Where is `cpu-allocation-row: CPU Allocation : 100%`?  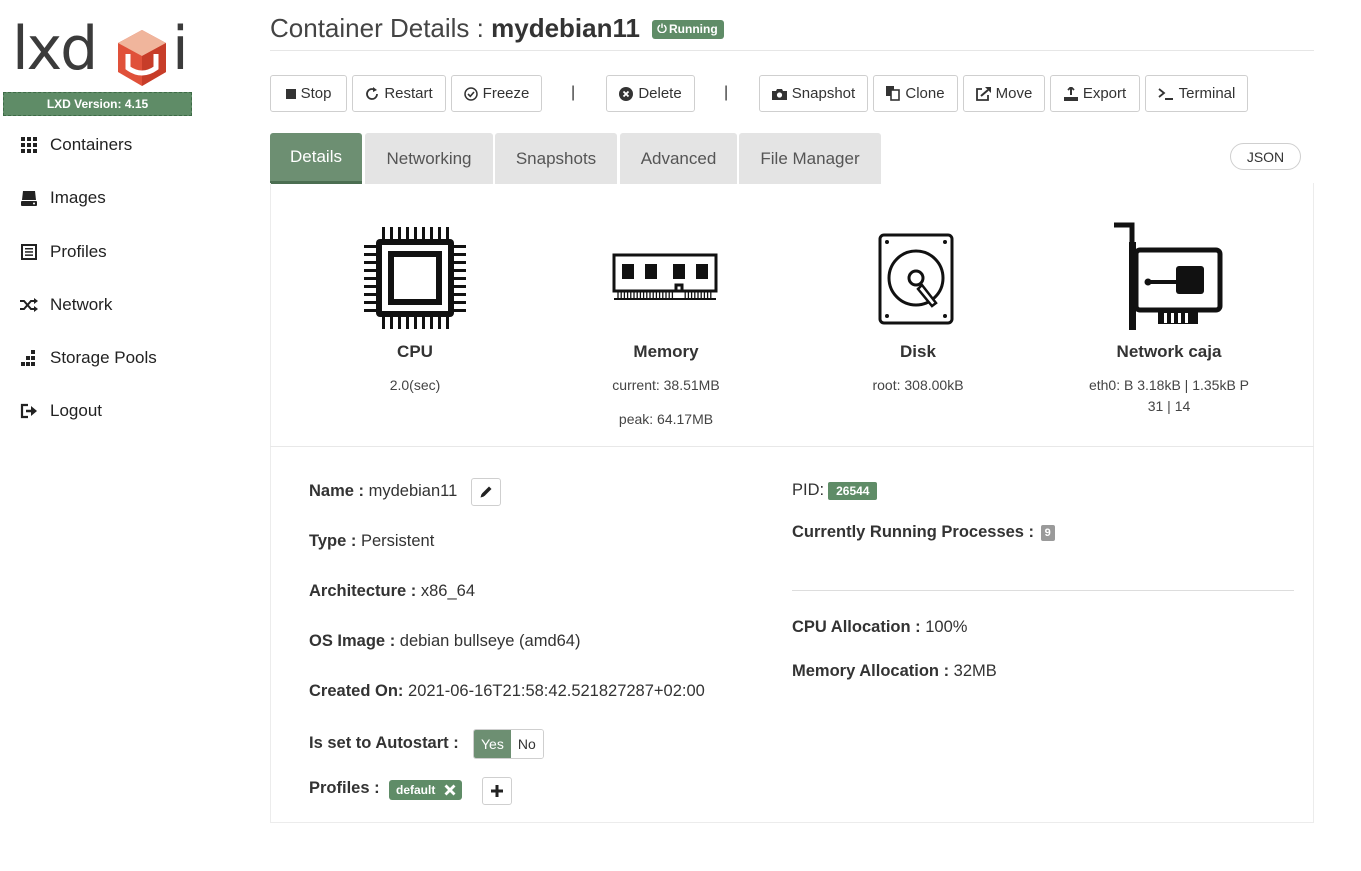 cpu-allocation-row: CPU Allocation : 100% is located at coordinates (879, 627).